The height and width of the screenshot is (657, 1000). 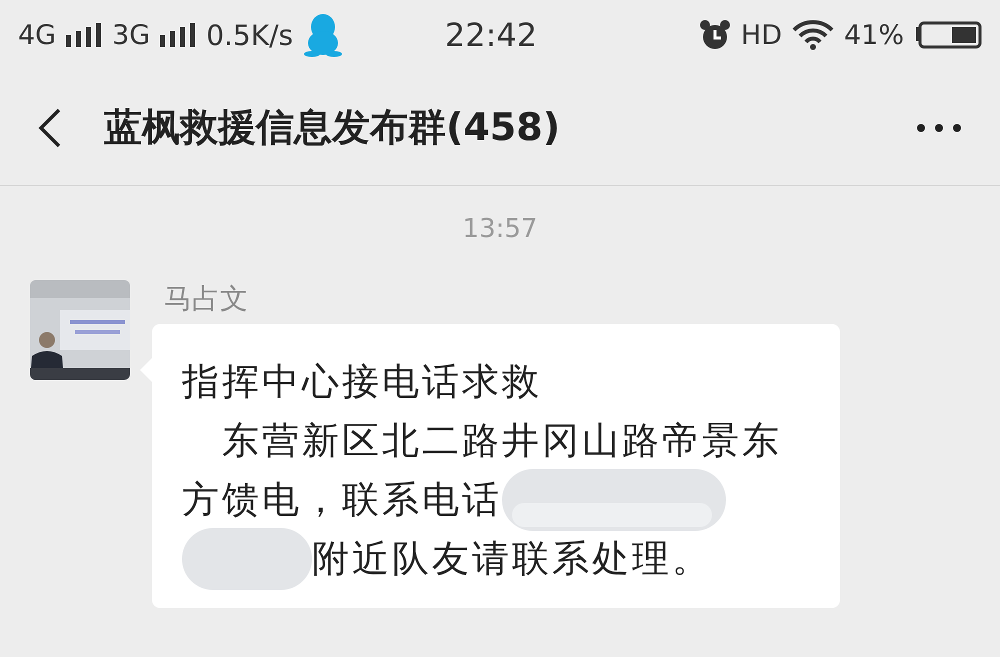 What do you see at coordinates (948, 35) in the screenshot?
I see `battery-icon` at bounding box center [948, 35].